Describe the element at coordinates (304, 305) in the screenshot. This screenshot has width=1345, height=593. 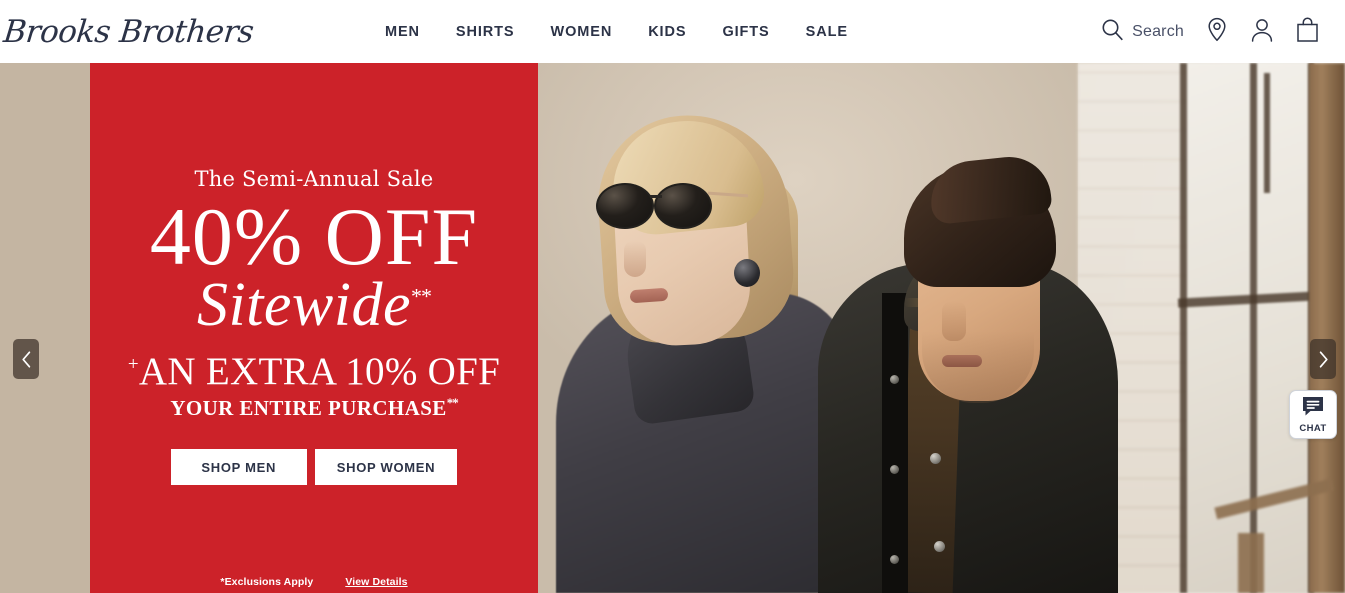
I see `promo-subheadline-text: Sitewide` at that location.